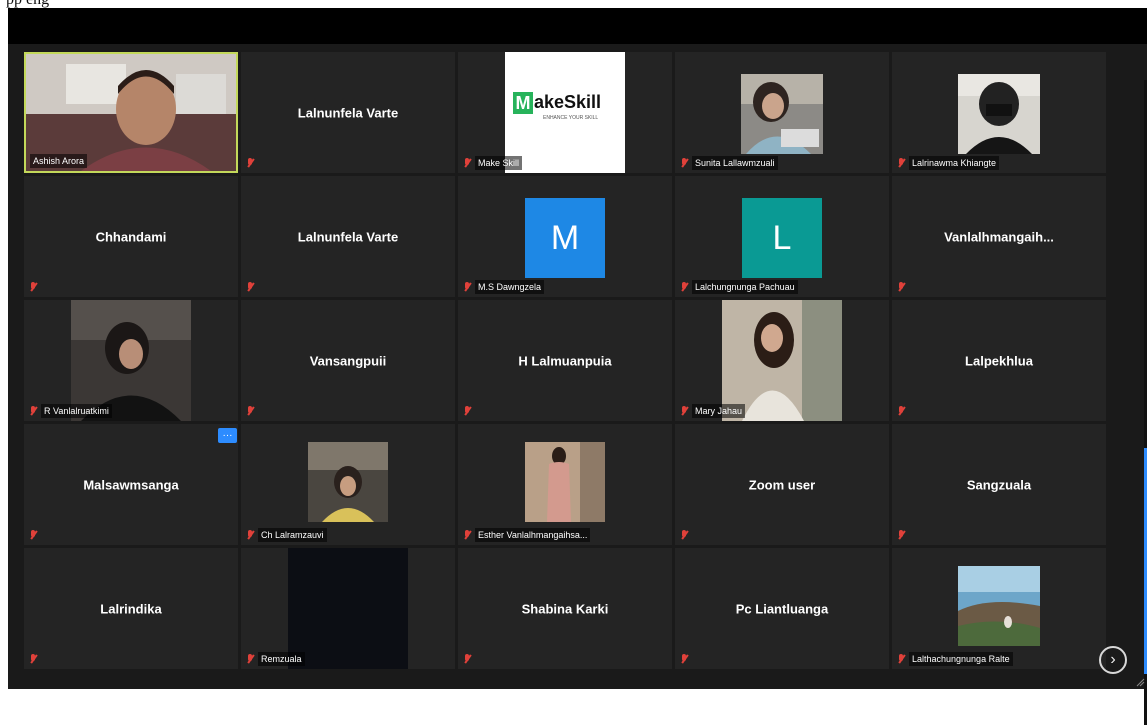 The height and width of the screenshot is (725, 1147). Describe the element at coordinates (131, 112) in the screenshot. I see `participant-tile-ashish-arora: Ashish Arora` at that location.